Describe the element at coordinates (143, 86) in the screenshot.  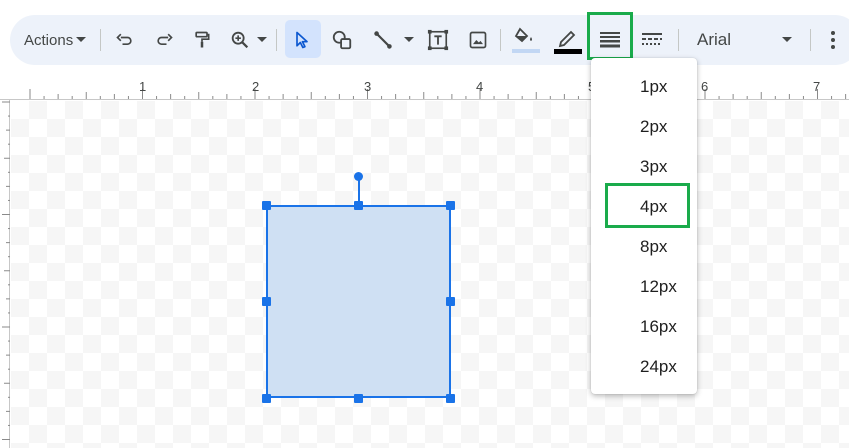
I see `ruler-label: 1` at that location.